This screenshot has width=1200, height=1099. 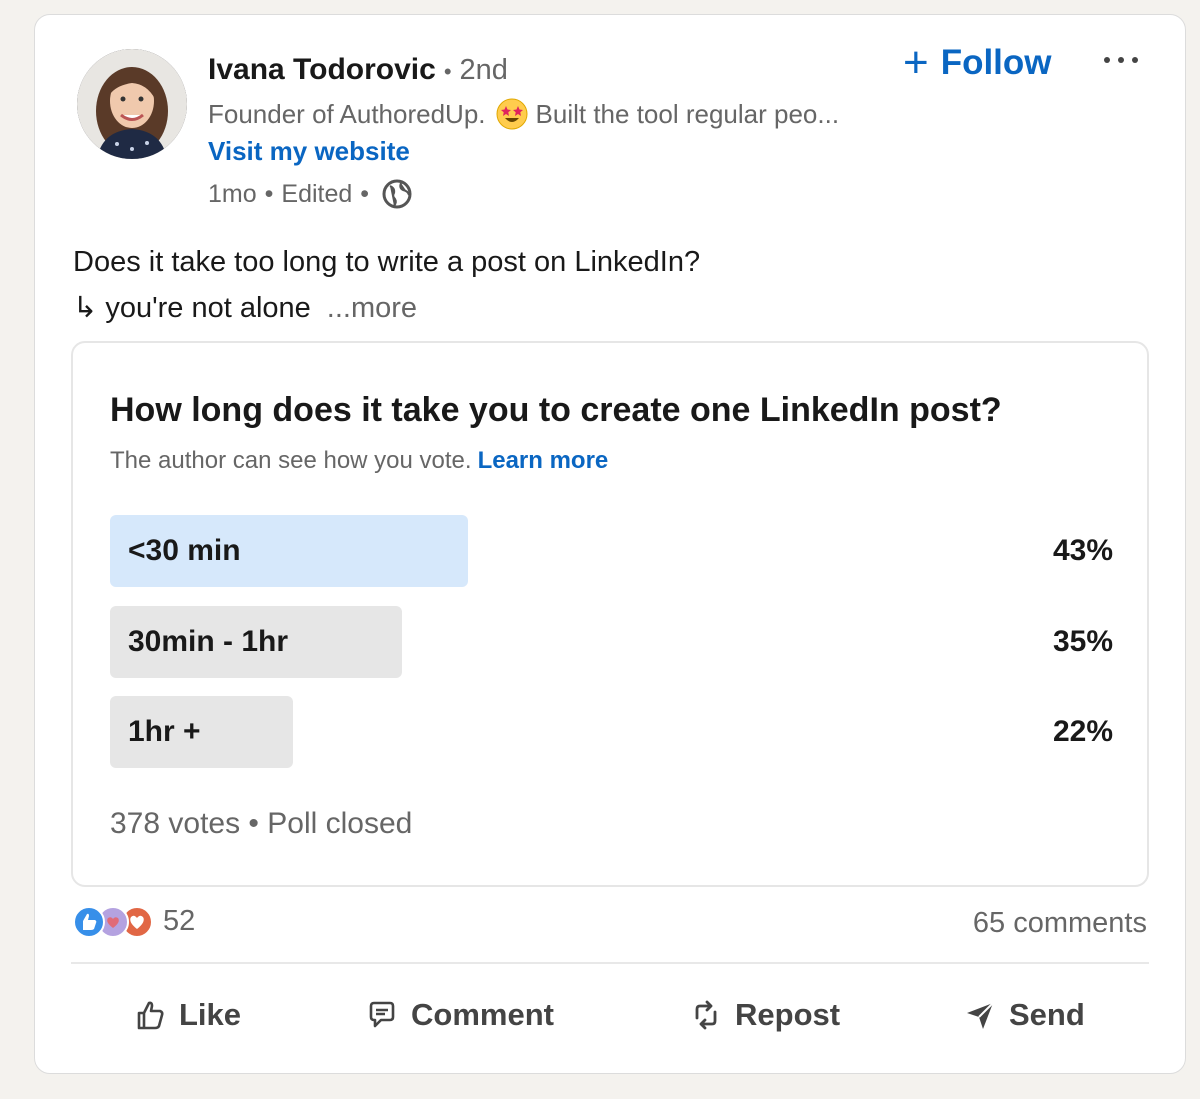 What do you see at coordinates (1060, 923) in the screenshot?
I see `comments-count-link: 65 comments` at bounding box center [1060, 923].